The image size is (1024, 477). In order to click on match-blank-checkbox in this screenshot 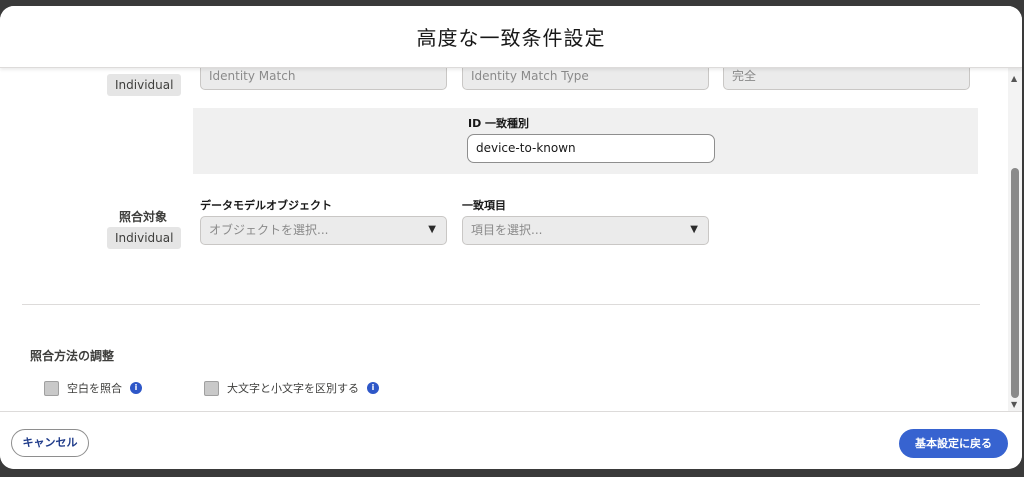, I will do `click(51, 388)`.